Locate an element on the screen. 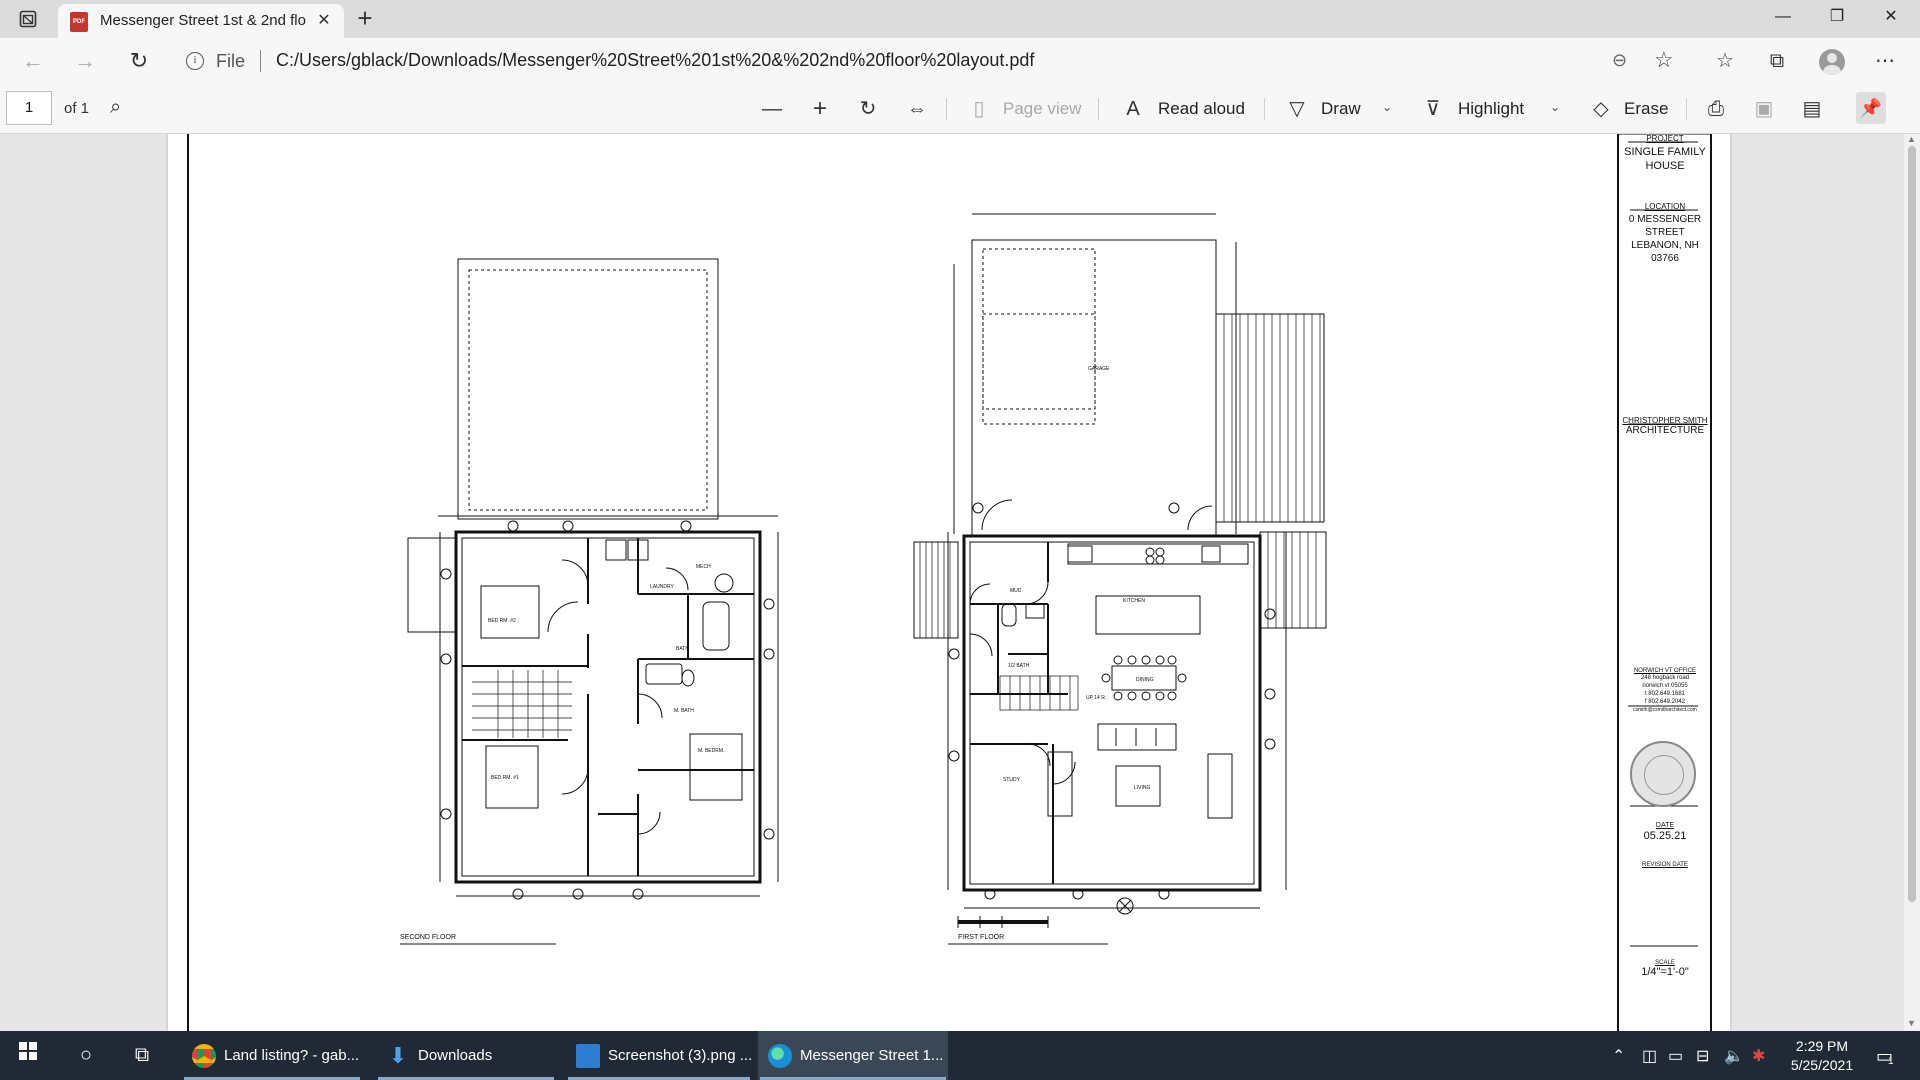  tab-messenger-pdf: PDF Messenger Street 1st & 2nd floo ✕ is located at coordinates (201, 21).